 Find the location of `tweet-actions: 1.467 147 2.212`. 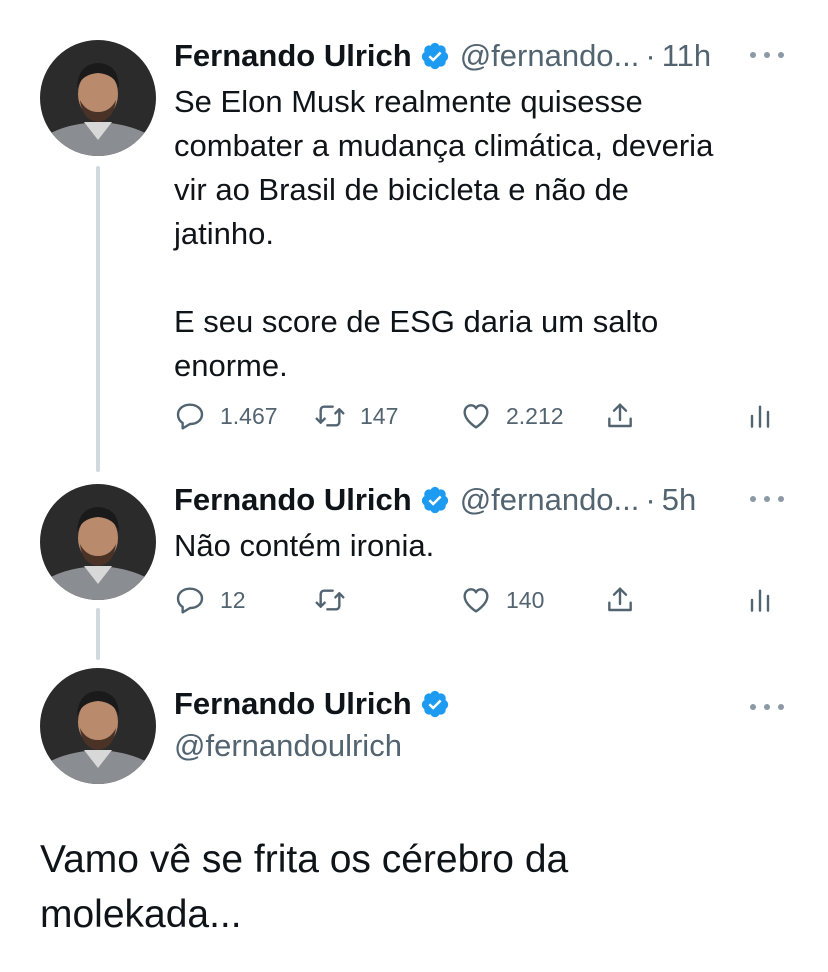

tweet-actions: 1.467 147 2.212 is located at coordinates (474, 416).